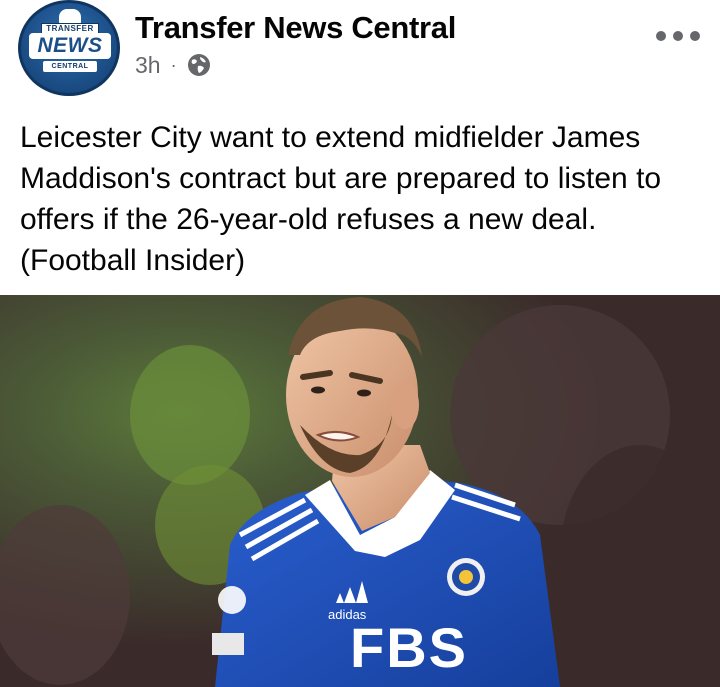 This screenshot has height=687, width=720. I want to click on more-options-button, so click(678, 36).